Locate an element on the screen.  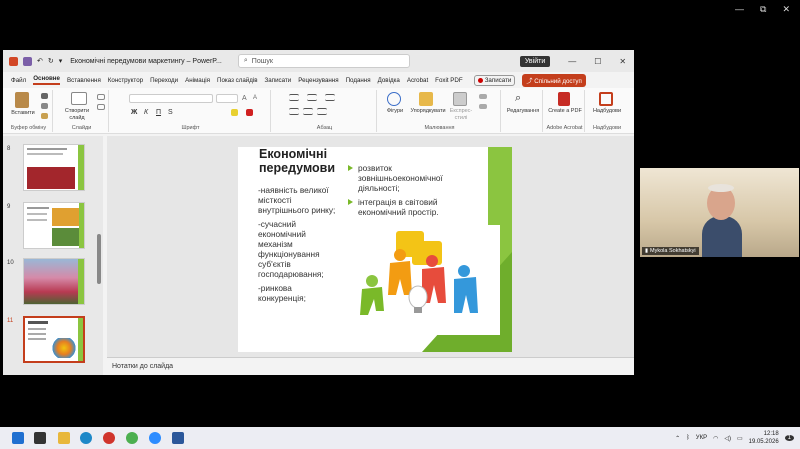
chrome-icon is located at coordinates (132, 438).